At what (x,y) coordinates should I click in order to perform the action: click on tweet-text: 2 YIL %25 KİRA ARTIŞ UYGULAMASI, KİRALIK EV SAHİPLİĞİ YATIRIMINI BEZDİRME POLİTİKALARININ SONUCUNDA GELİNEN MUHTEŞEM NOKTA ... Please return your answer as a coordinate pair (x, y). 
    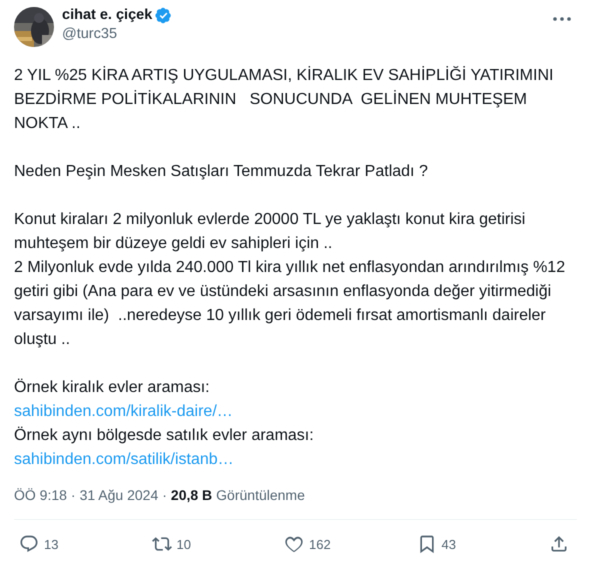
    Looking at the image, I should click on (284, 99).